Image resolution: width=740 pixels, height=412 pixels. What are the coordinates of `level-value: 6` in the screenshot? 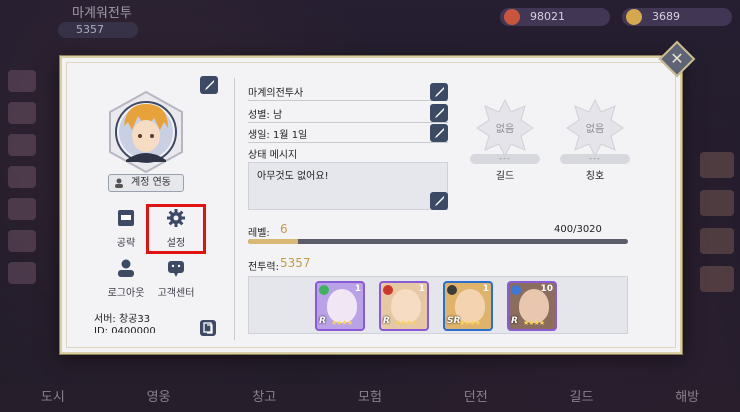 It's located at (284, 229).